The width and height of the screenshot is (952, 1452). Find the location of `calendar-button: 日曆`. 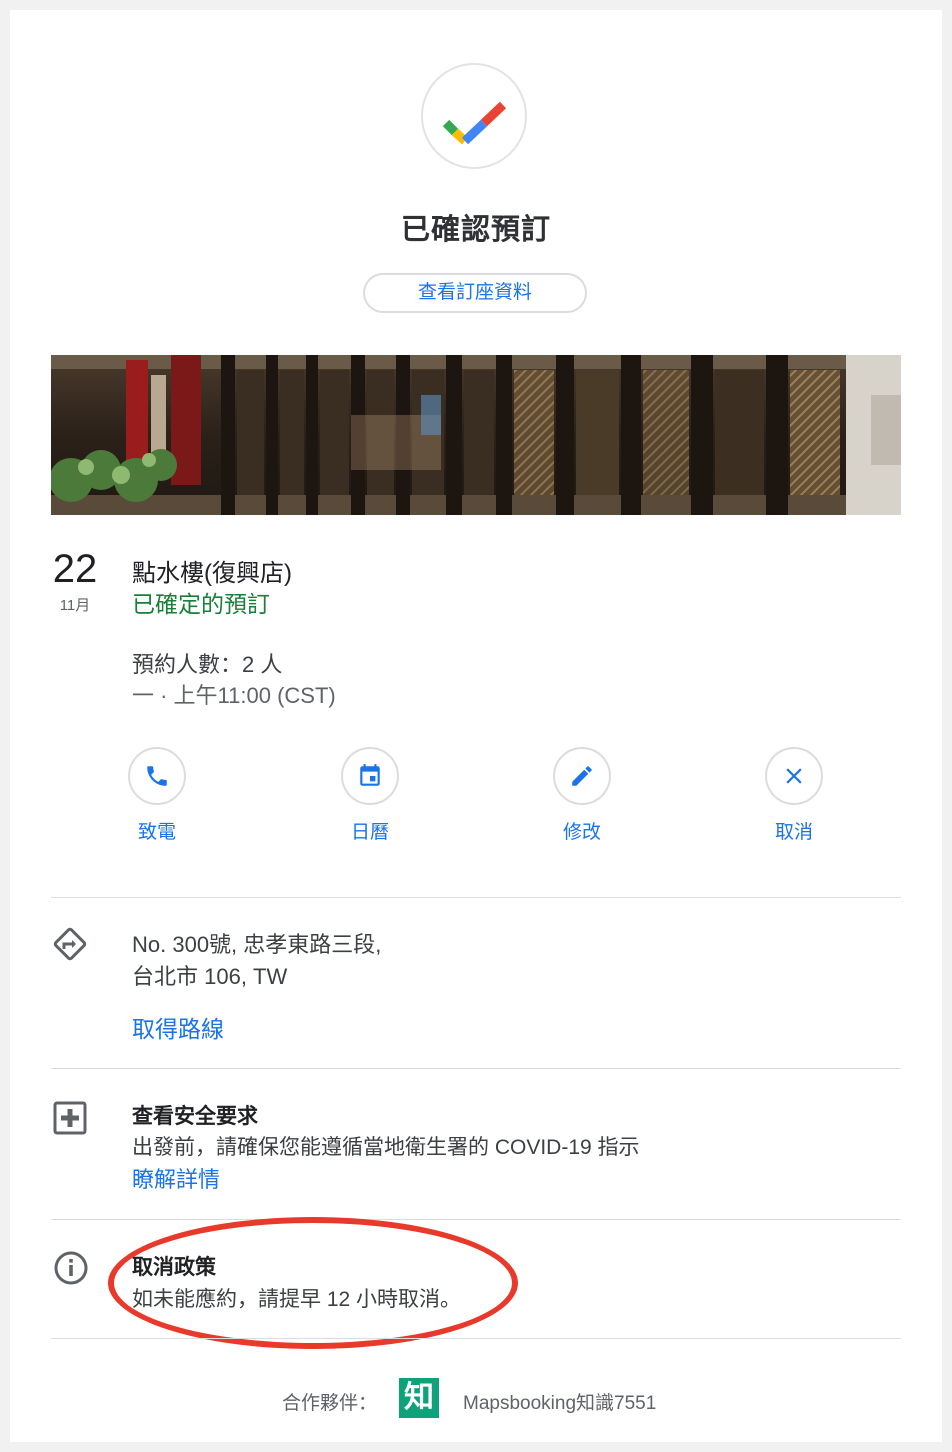

calendar-button: 日曆 is located at coordinates (370, 795).